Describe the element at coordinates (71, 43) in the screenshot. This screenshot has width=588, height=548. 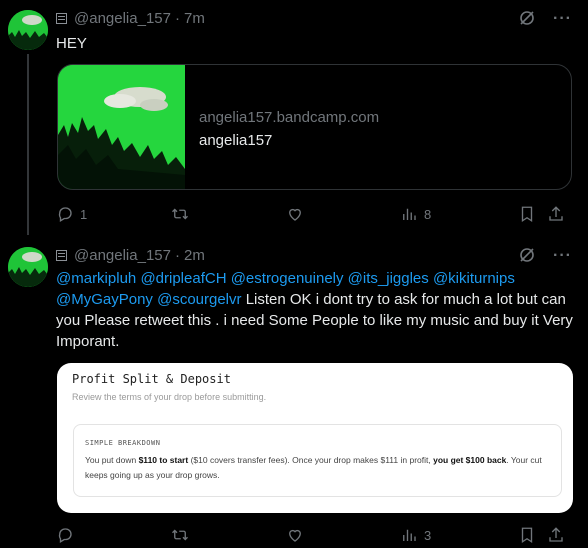
I see `tweet-text: HEY` at that location.